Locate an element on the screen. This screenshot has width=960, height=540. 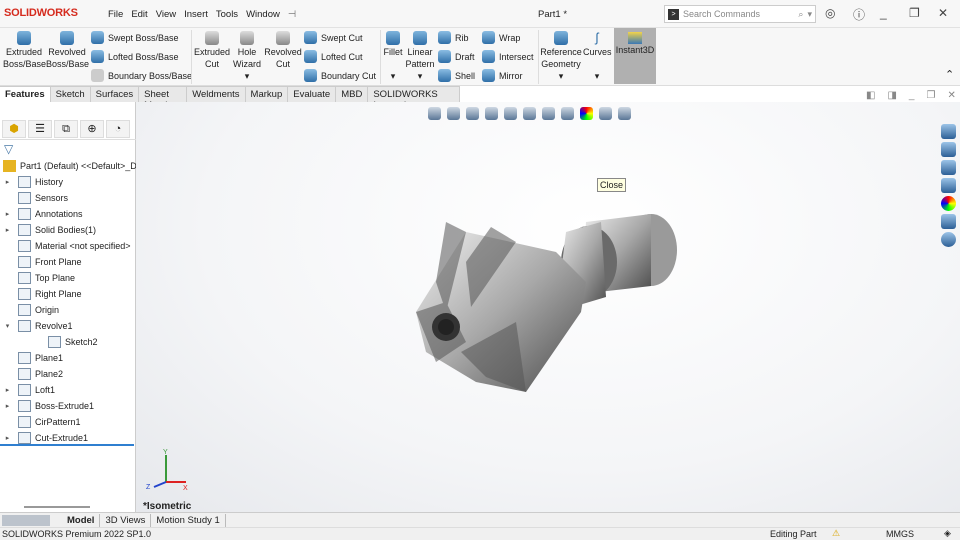
lofted-cut-button: Lofted Cut is located at coordinates (333, 56).